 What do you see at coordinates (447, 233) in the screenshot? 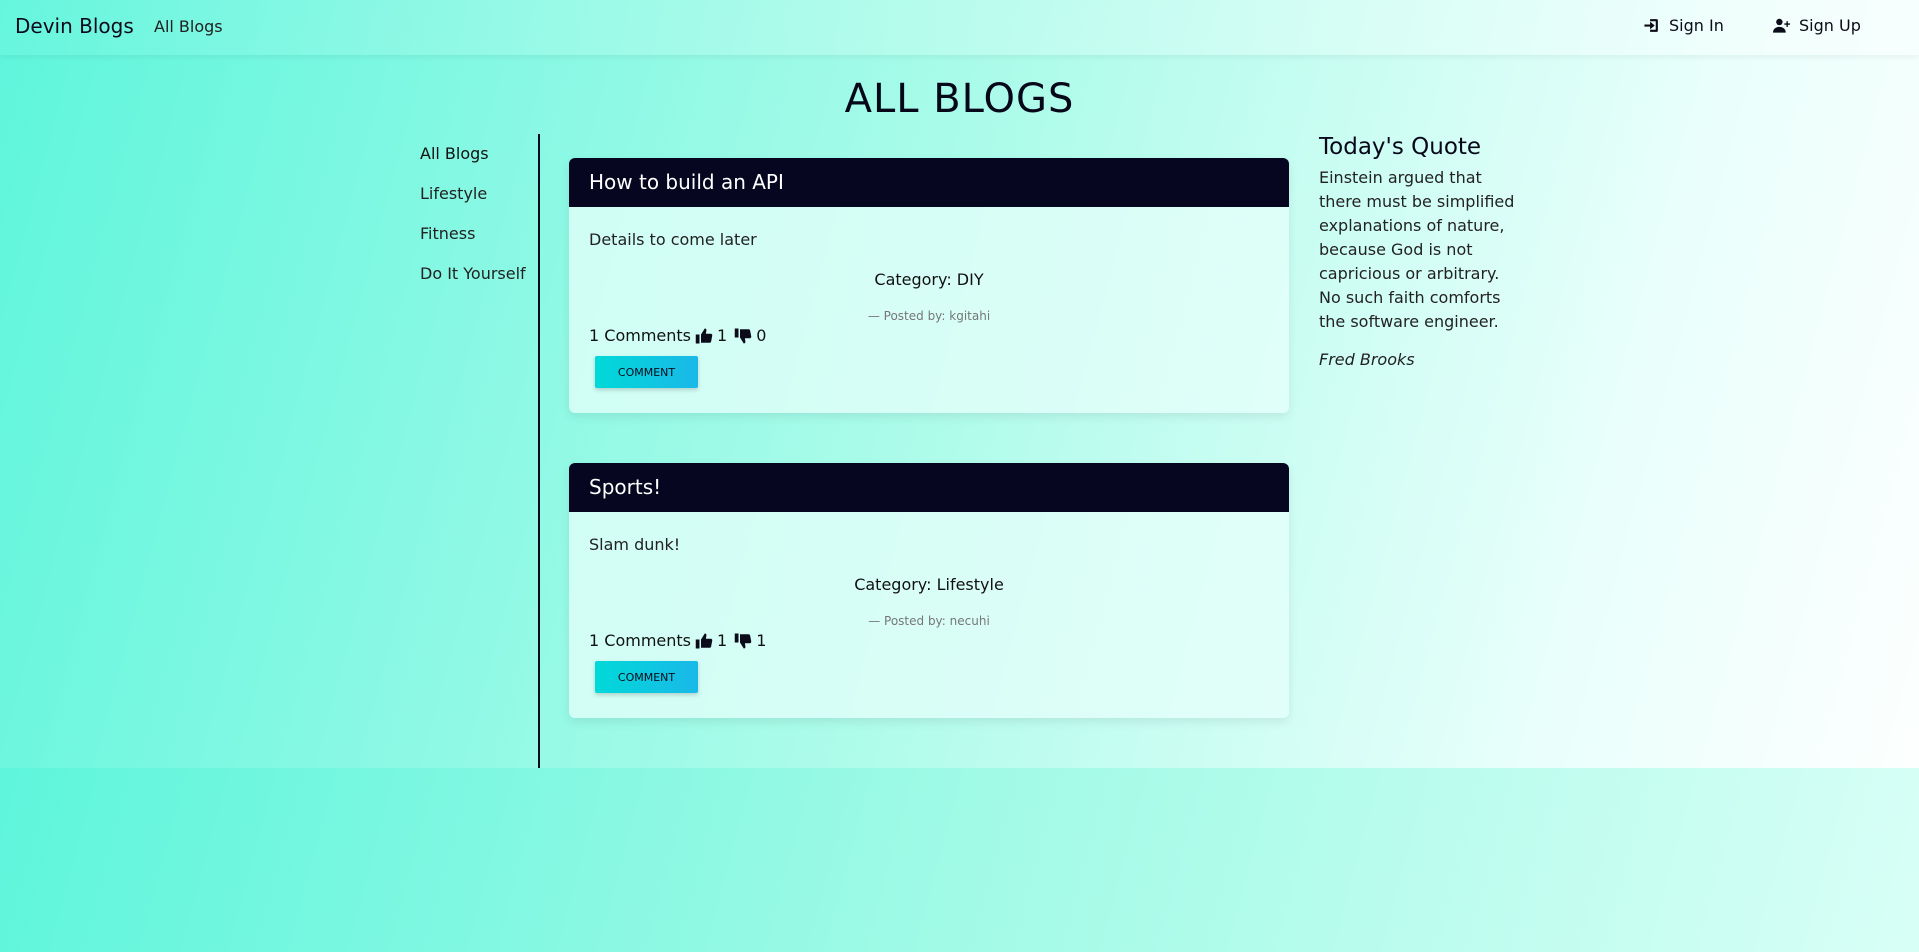
I see `sidebar-item-fitness: Fitness` at bounding box center [447, 233].